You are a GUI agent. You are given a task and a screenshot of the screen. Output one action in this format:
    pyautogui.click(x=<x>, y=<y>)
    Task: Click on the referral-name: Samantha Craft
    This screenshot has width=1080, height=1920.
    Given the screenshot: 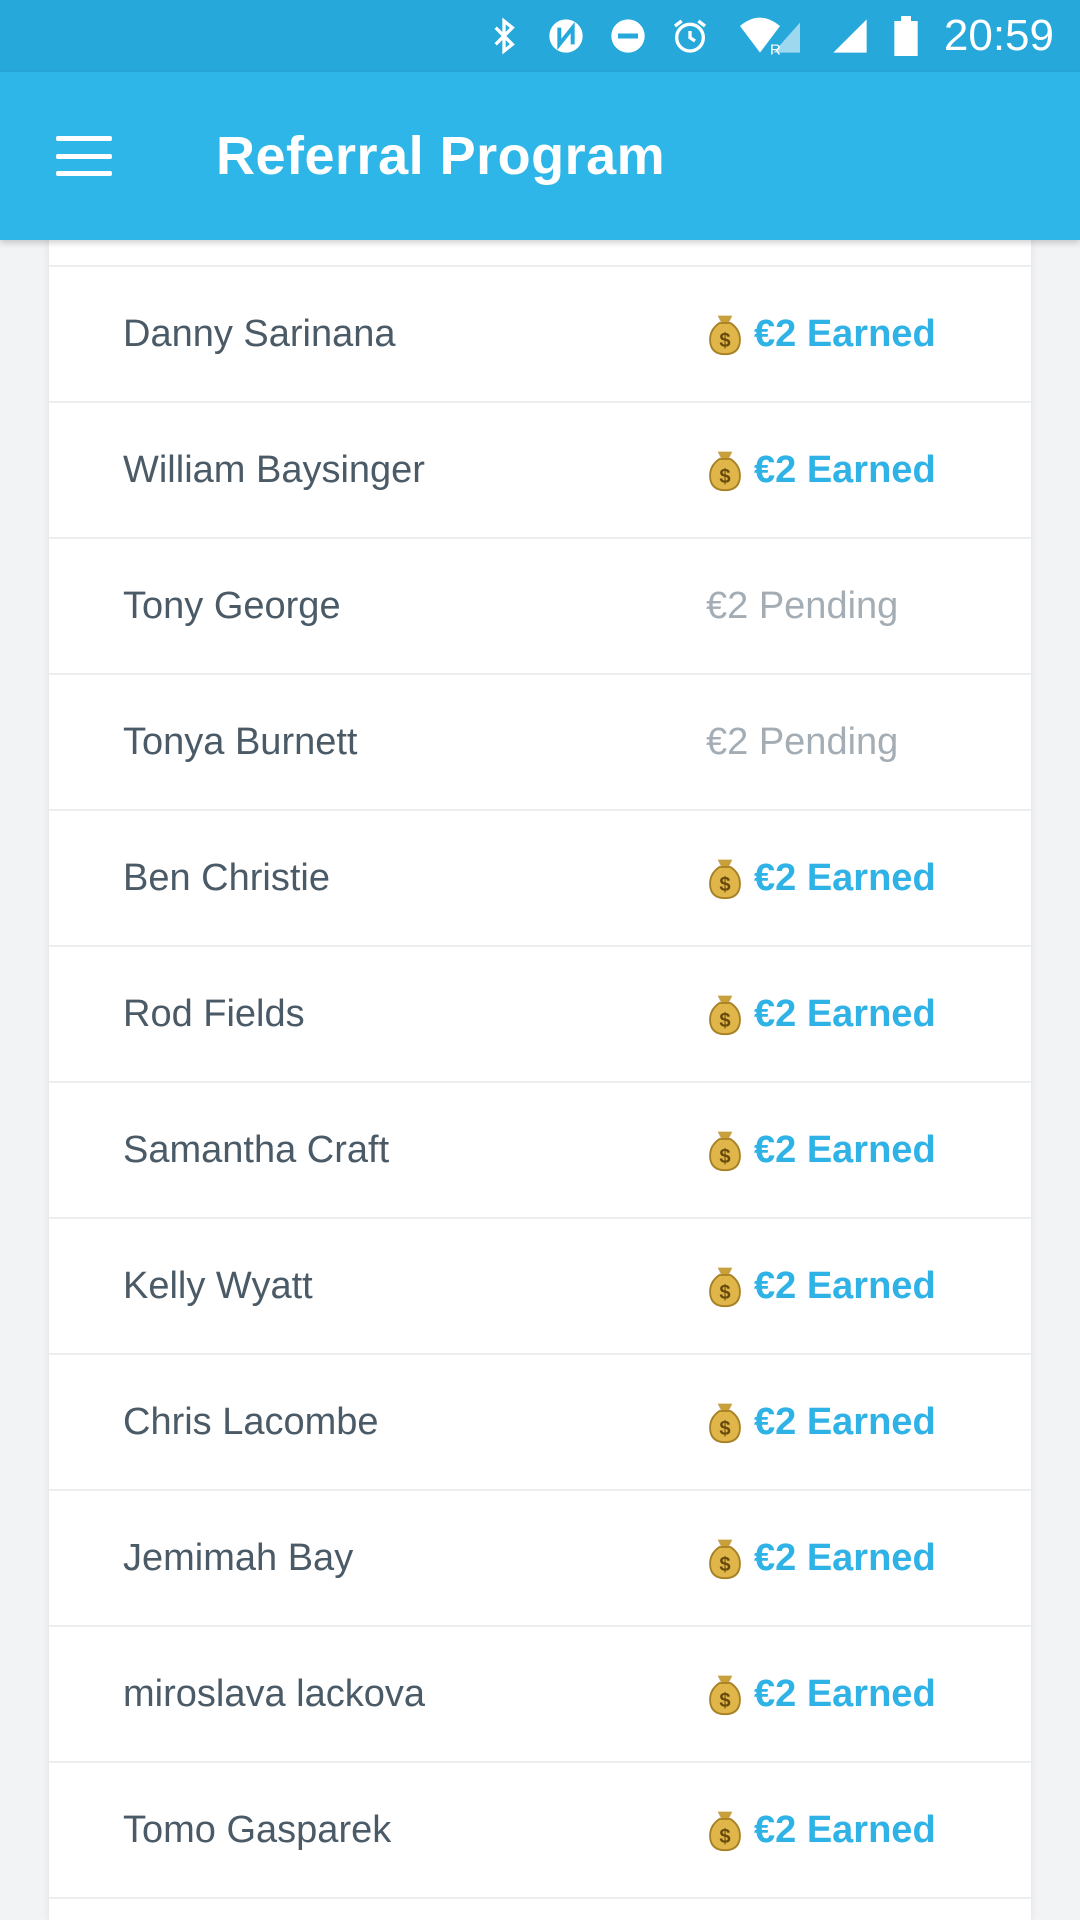 What is the action you would take?
    pyautogui.click(x=256, y=1149)
    